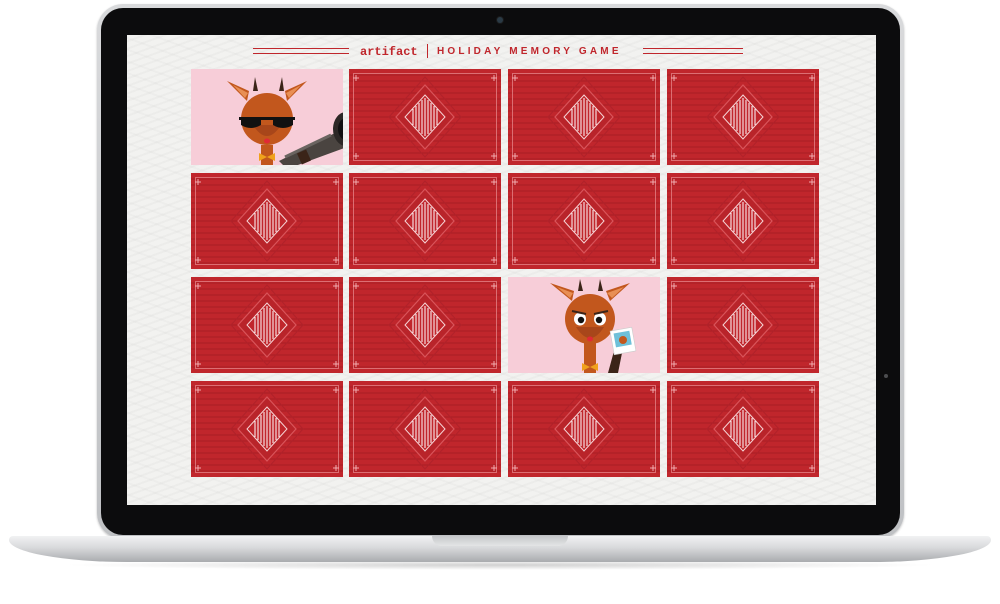  Describe the element at coordinates (500, 541) in the screenshot. I see `laptop-notch` at that location.